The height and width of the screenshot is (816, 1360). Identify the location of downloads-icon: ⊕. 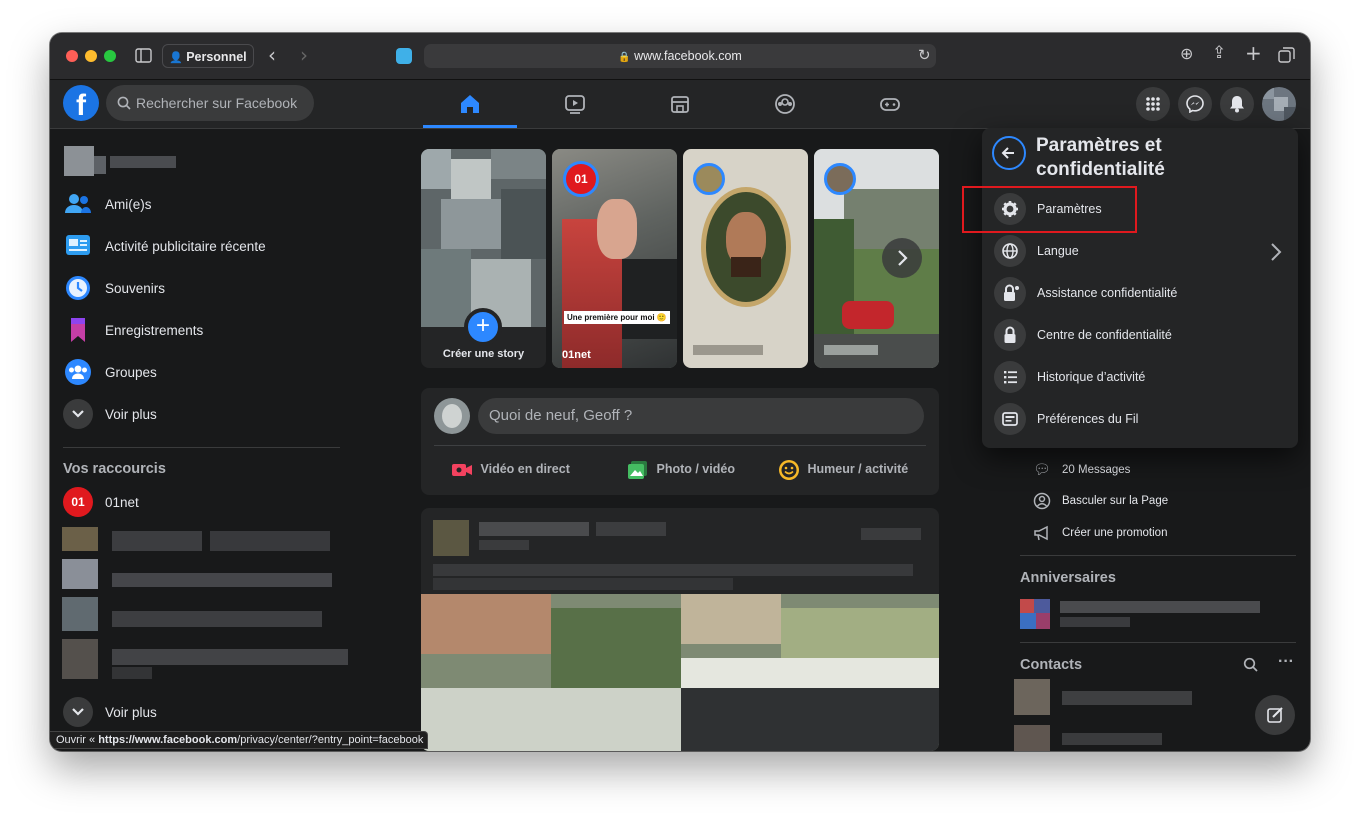
(1186, 53).